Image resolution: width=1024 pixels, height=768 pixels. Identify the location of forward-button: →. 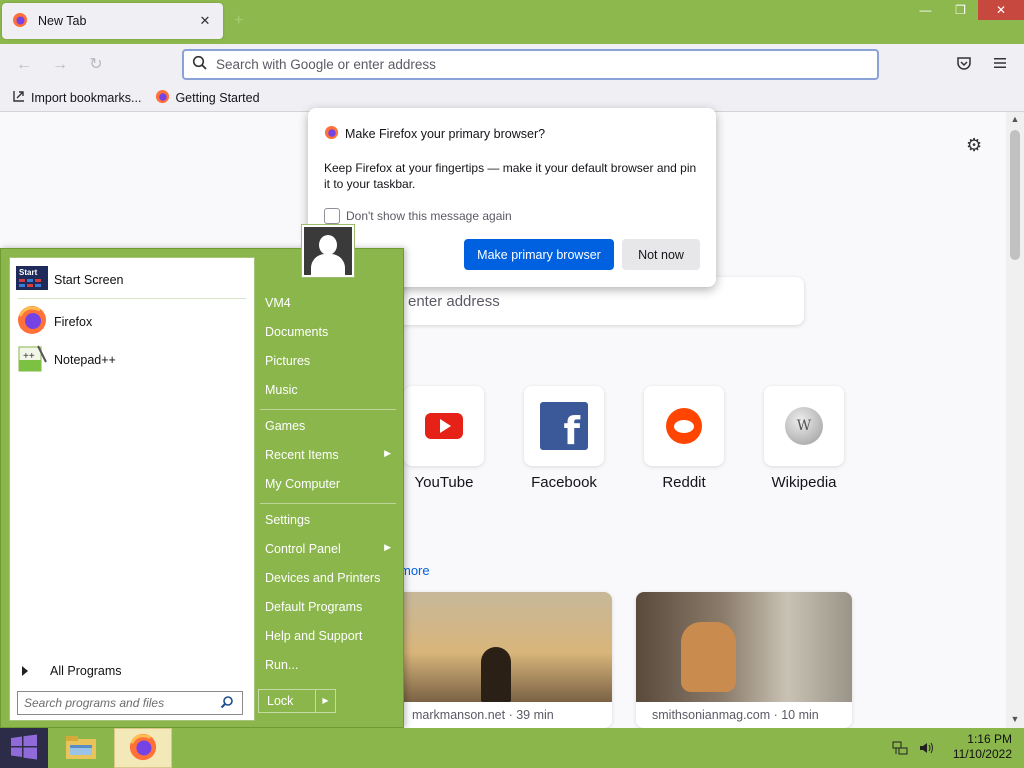
(60, 65).